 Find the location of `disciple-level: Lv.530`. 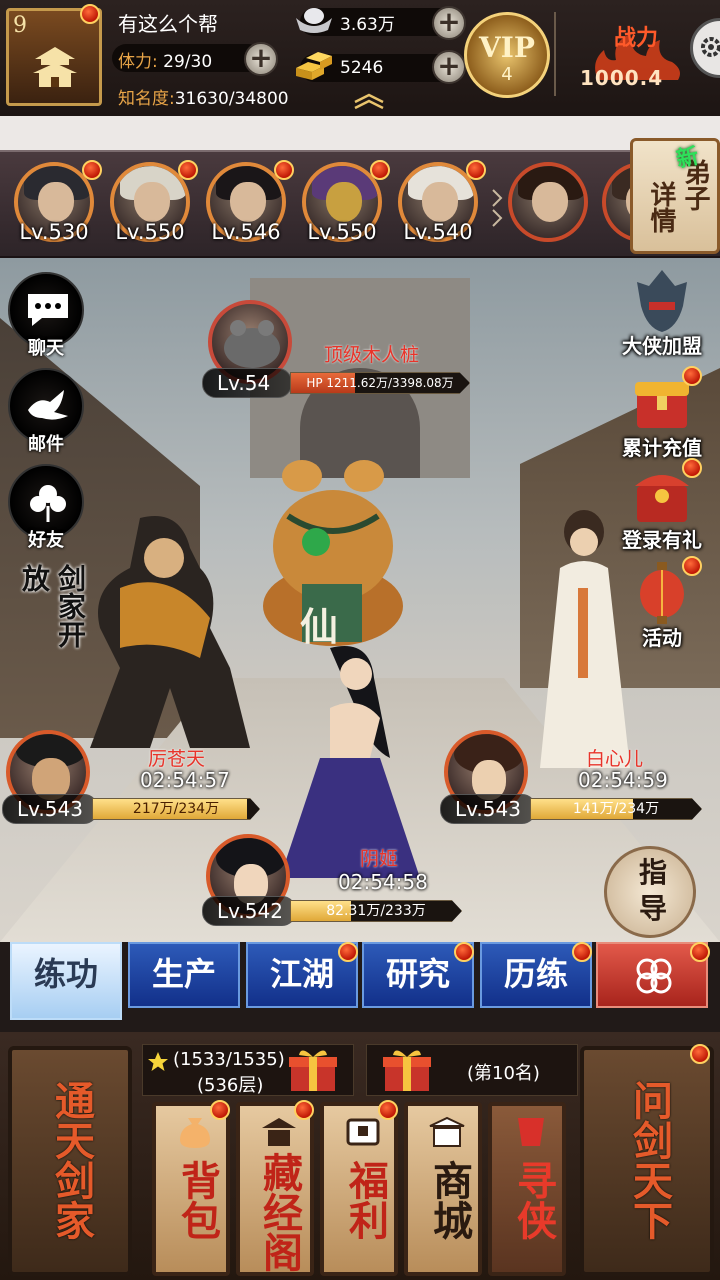

disciple-level: Lv.530 is located at coordinates (54, 232).